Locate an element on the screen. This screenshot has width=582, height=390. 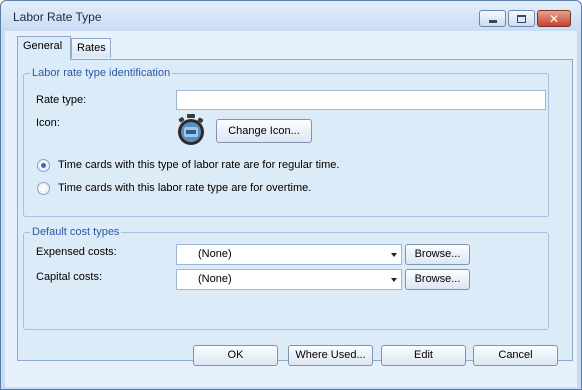
expensed-costs-label: Expensed costs: is located at coordinates (76, 252).